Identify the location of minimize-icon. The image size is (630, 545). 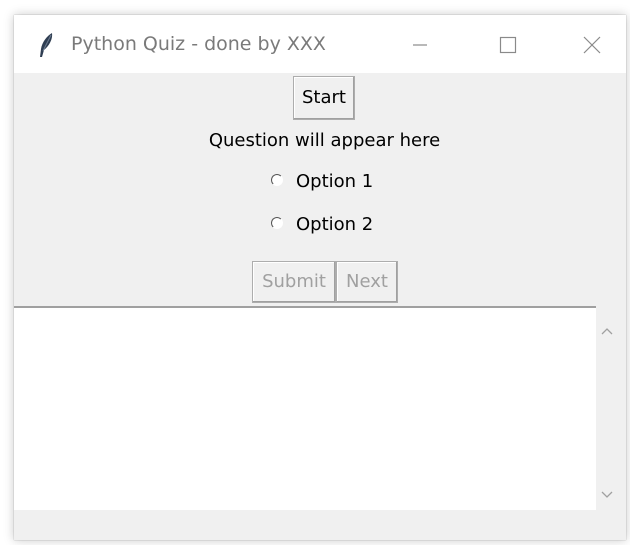
(420, 45).